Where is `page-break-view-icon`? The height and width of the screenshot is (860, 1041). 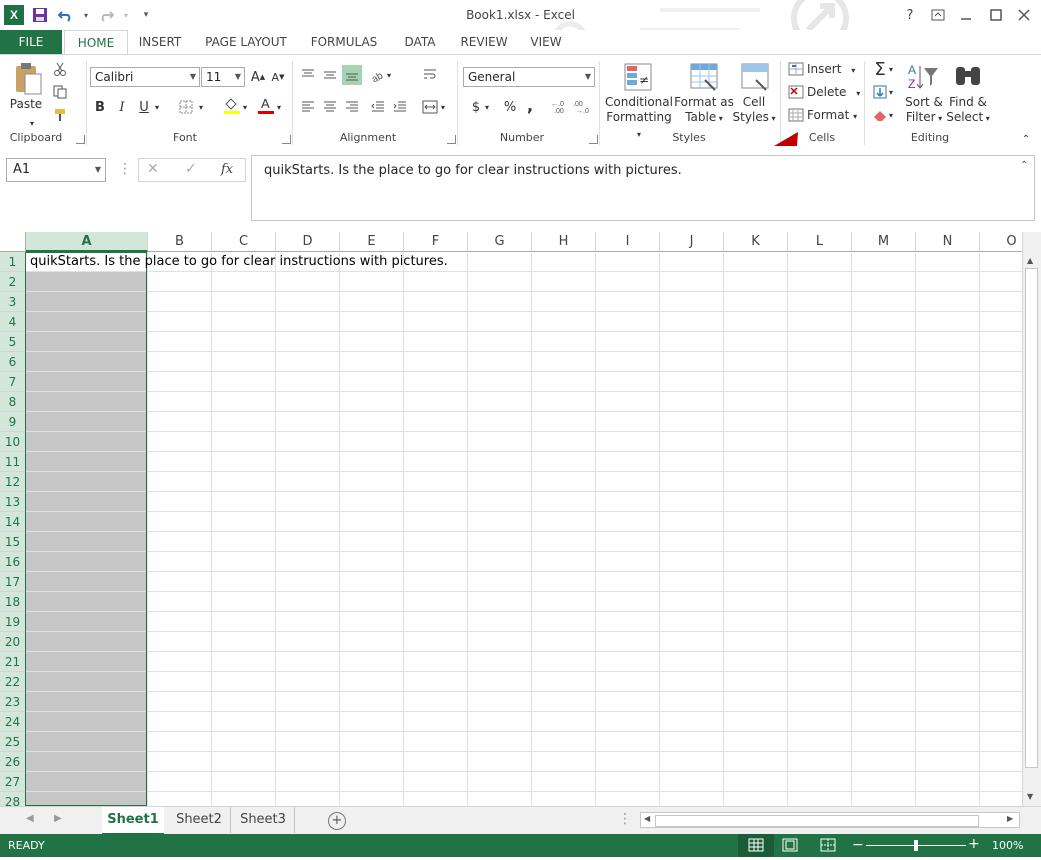 page-break-view-icon is located at coordinates (828, 846).